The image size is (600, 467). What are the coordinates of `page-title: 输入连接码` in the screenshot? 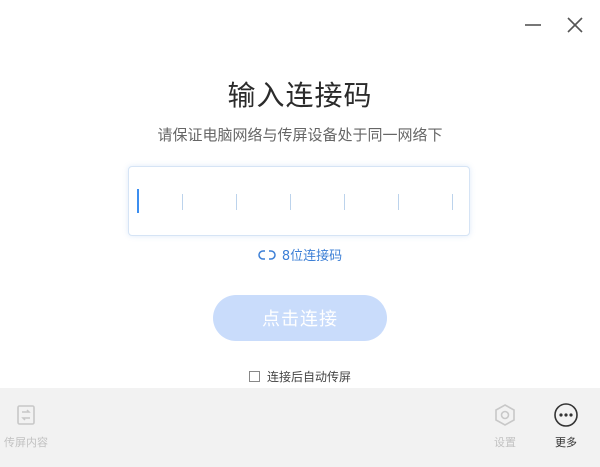 It's located at (300, 95).